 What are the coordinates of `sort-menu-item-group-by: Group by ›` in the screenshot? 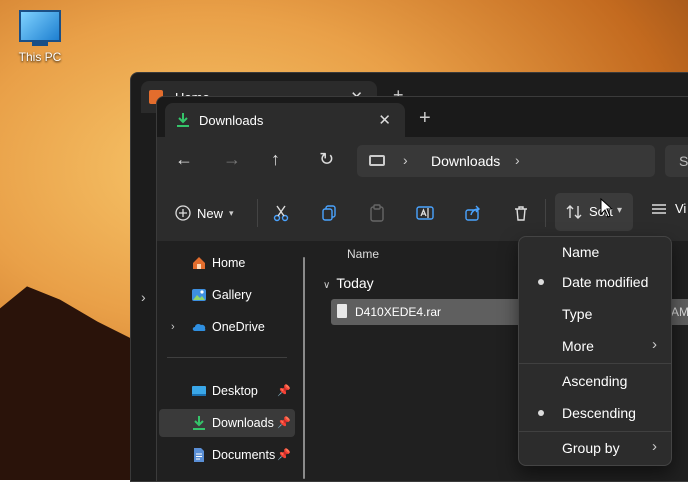 It's located at (595, 448).